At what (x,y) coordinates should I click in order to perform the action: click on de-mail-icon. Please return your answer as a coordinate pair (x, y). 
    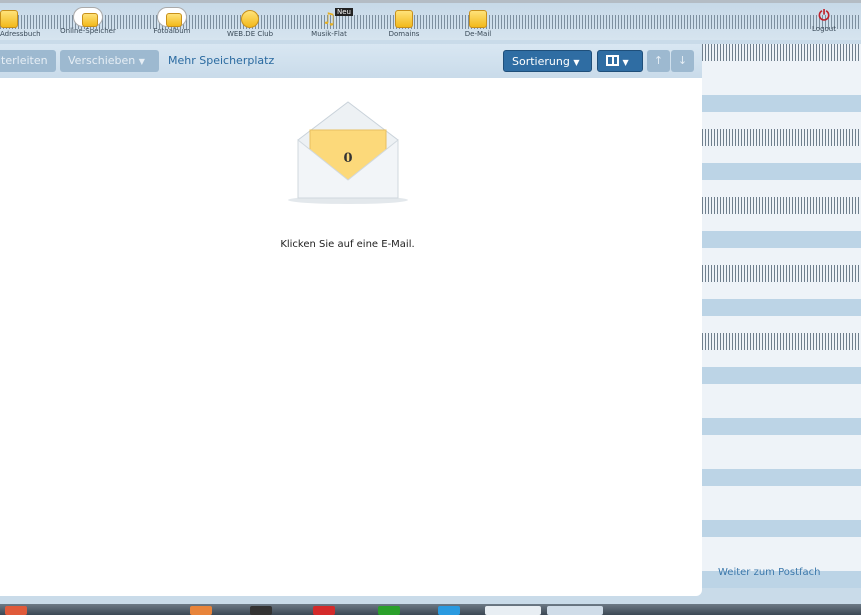
    Looking at the image, I should click on (478, 19).